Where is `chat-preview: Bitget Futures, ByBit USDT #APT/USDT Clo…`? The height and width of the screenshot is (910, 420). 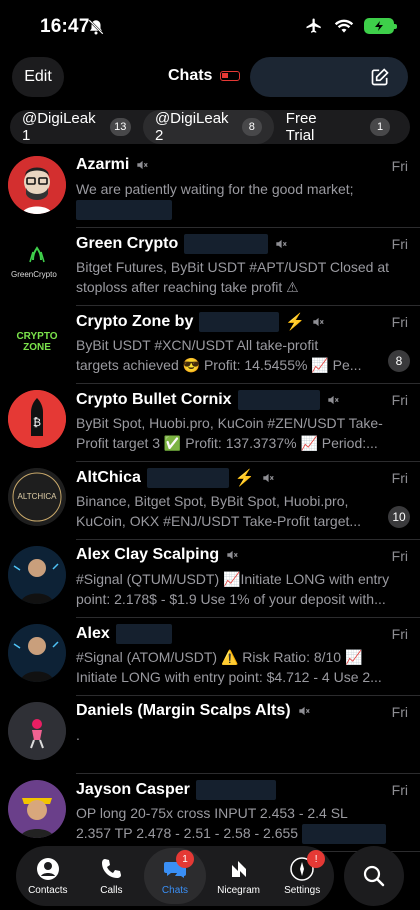
chat-preview: Bitget Futures, ByBit USDT #APT/USDT Clo… is located at coordinates (243, 277).